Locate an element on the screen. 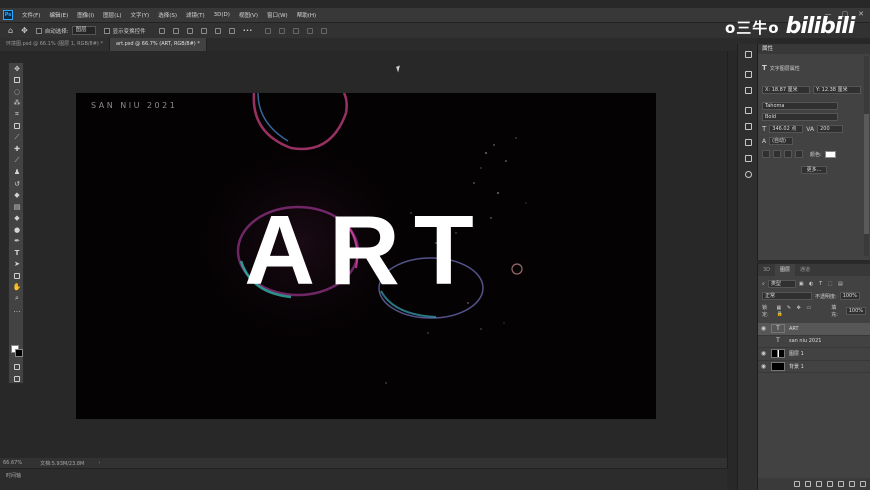  glyphs-panel-icon is located at coordinates (748, 142).